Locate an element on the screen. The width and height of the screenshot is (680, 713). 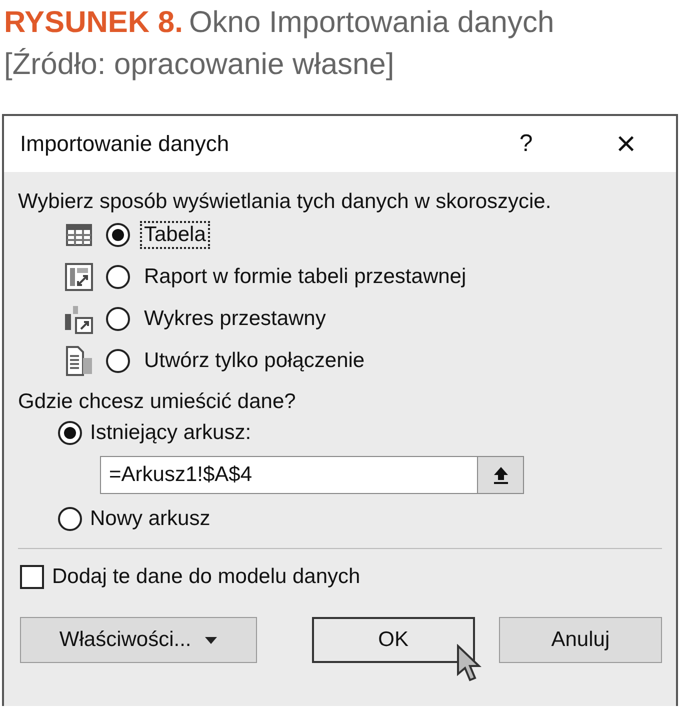
help-button: ? is located at coordinates (526, 144).